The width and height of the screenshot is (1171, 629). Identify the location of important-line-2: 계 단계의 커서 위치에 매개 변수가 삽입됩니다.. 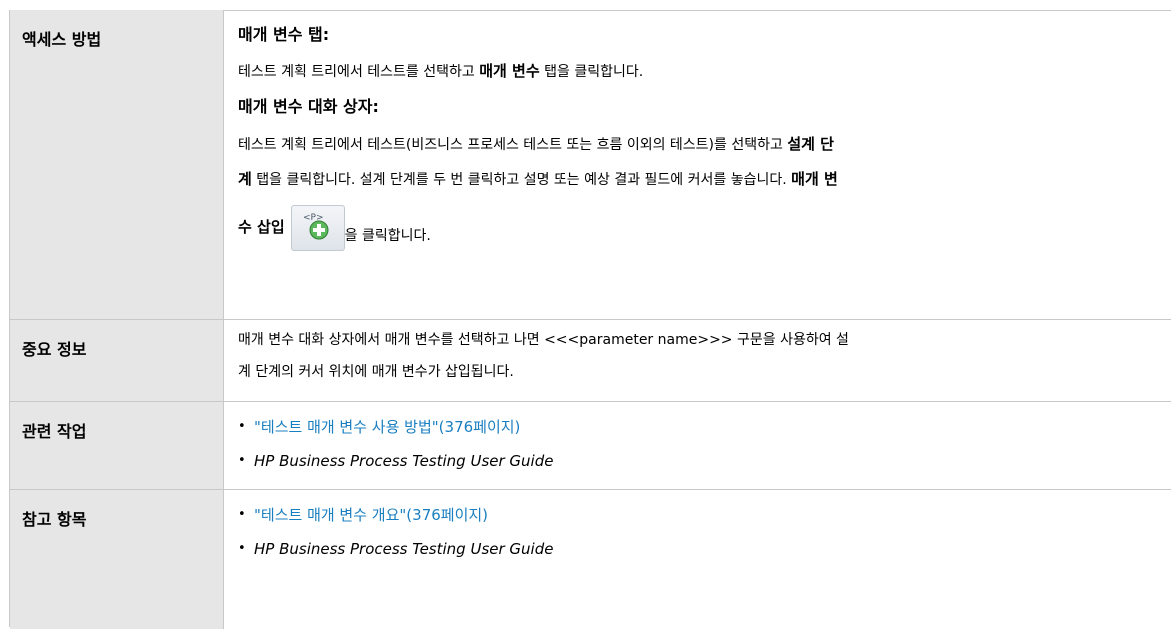
(376, 372).